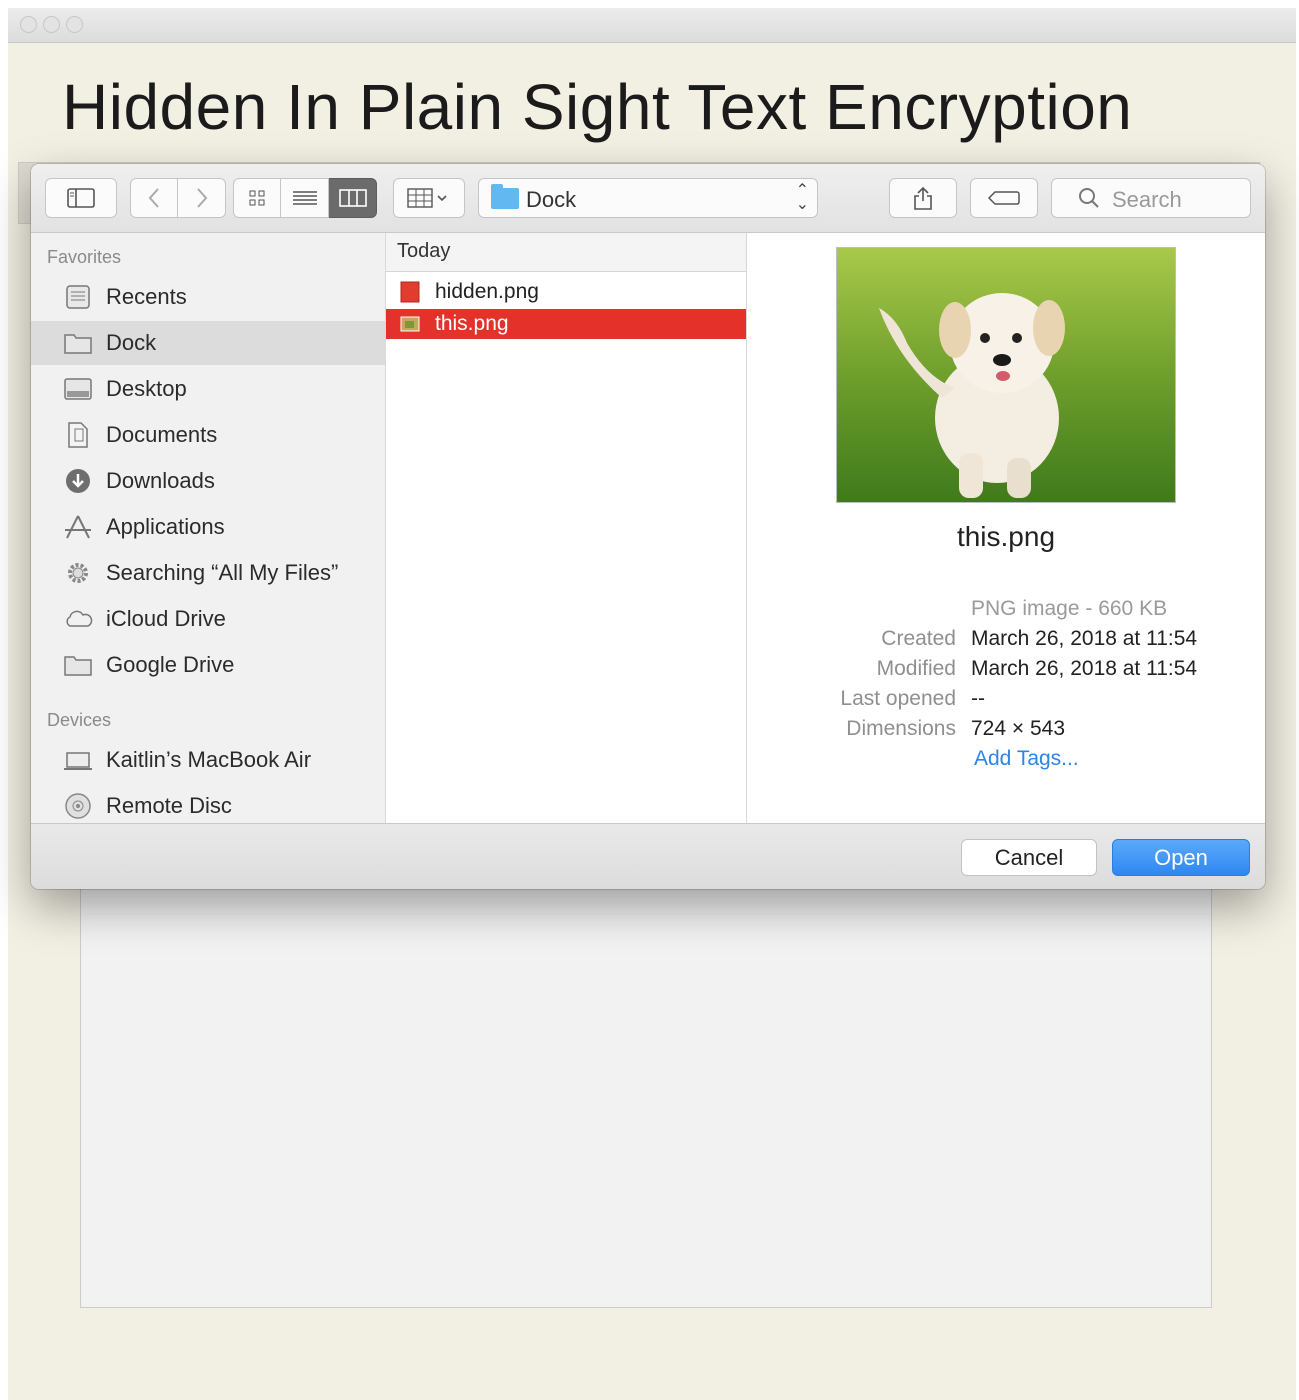 The image size is (1299, 1400). I want to click on tag-icon, so click(1004, 198).